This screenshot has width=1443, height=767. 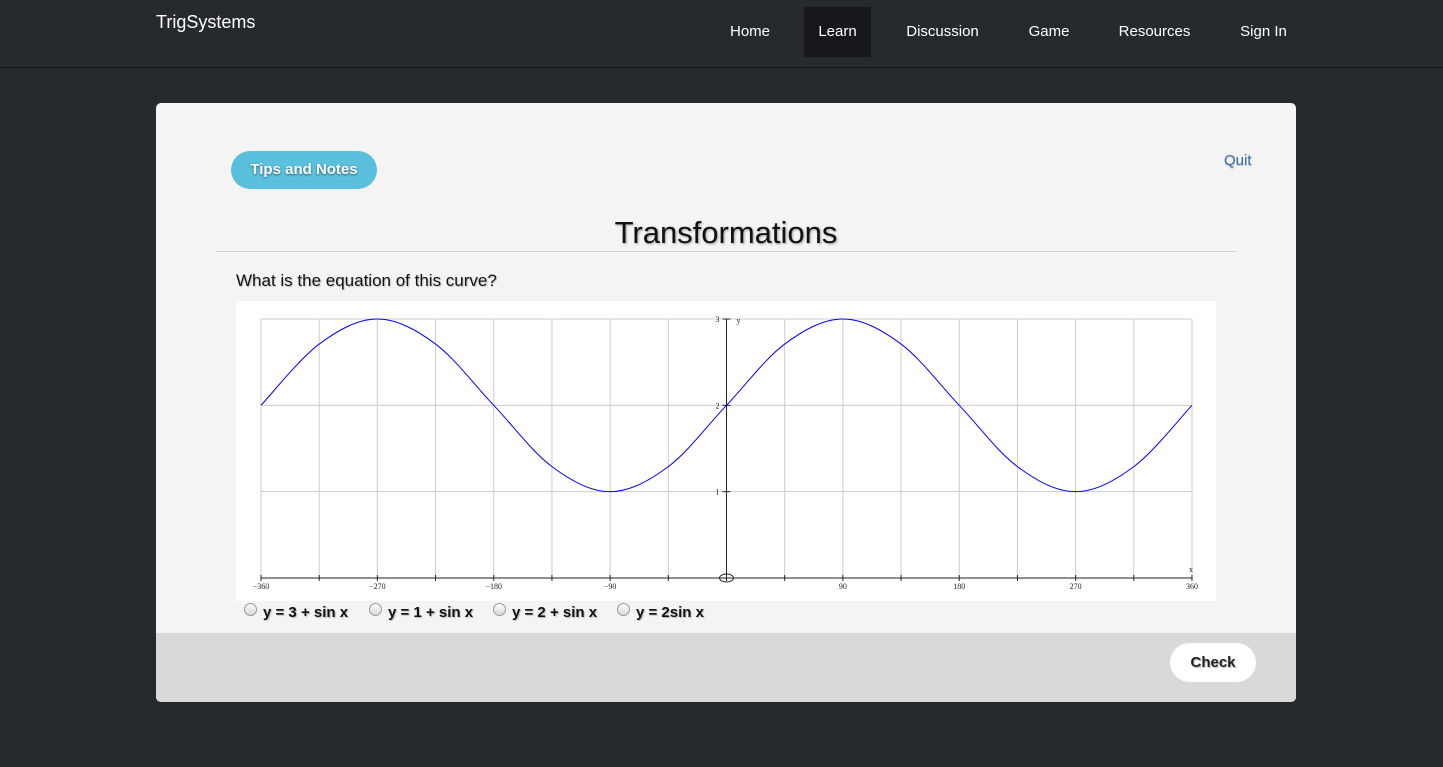 I want to click on brand-logo: TrigSystems, so click(x=205, y=22).